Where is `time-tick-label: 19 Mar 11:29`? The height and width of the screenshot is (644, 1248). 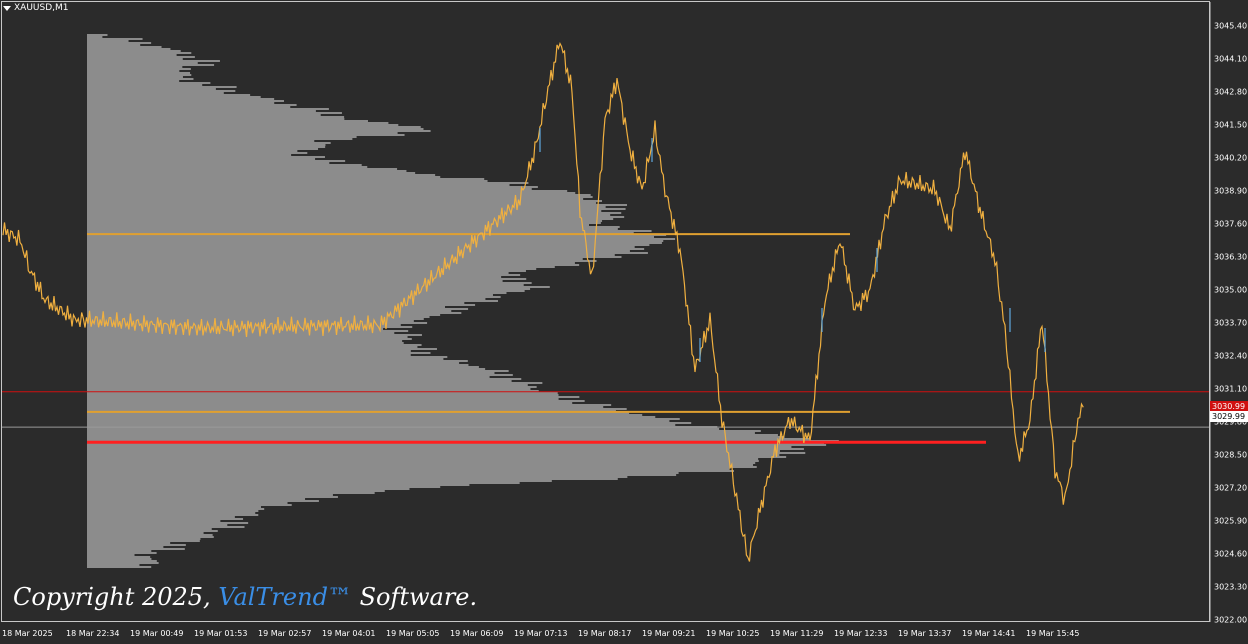
time-tick-label: 19 Mar 11:29 is located at coordinates (797, 633).